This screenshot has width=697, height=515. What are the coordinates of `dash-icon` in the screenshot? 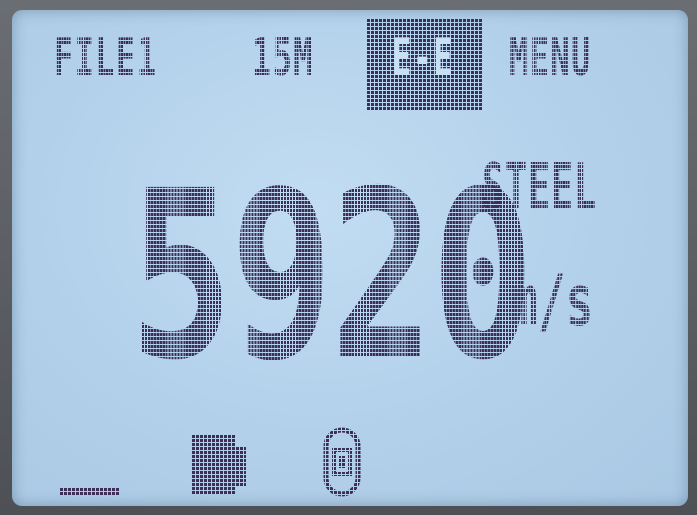 It's located at (90, 491).